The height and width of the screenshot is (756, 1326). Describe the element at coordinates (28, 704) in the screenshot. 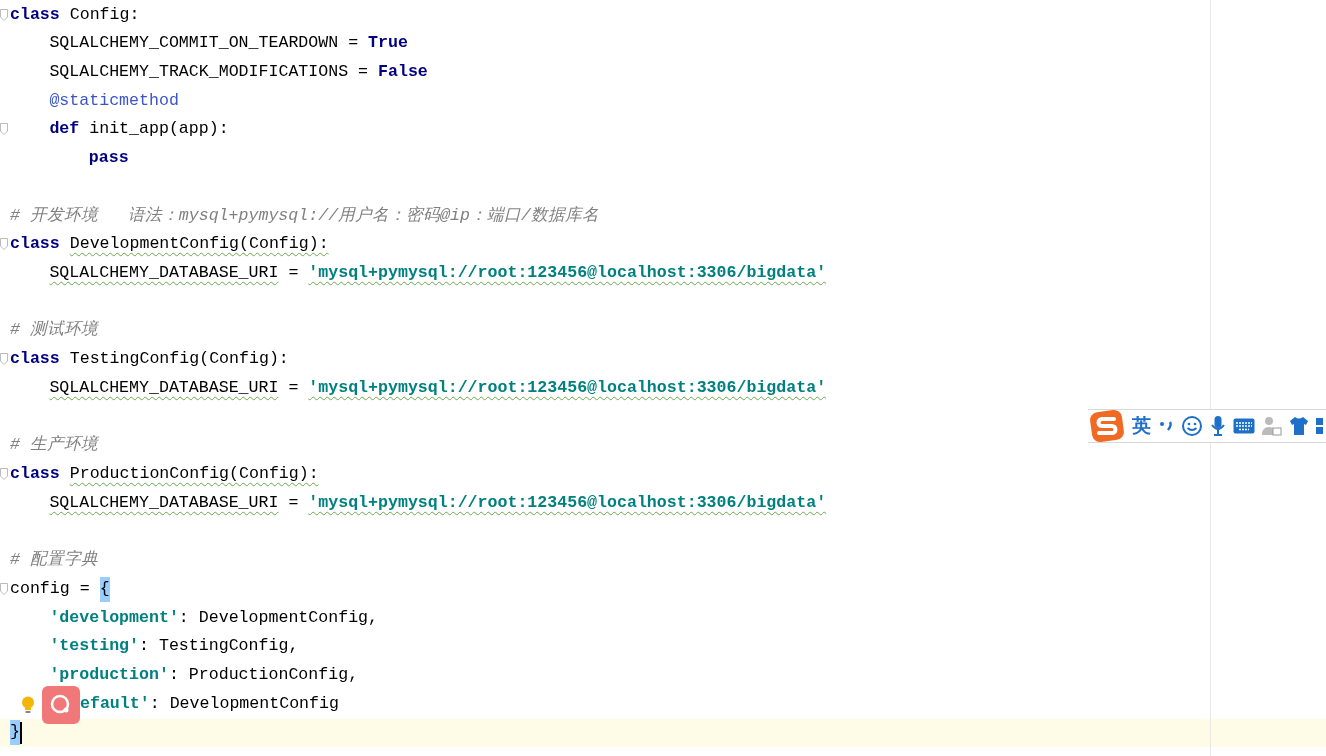

I see `lightbulb-icon` at that location.